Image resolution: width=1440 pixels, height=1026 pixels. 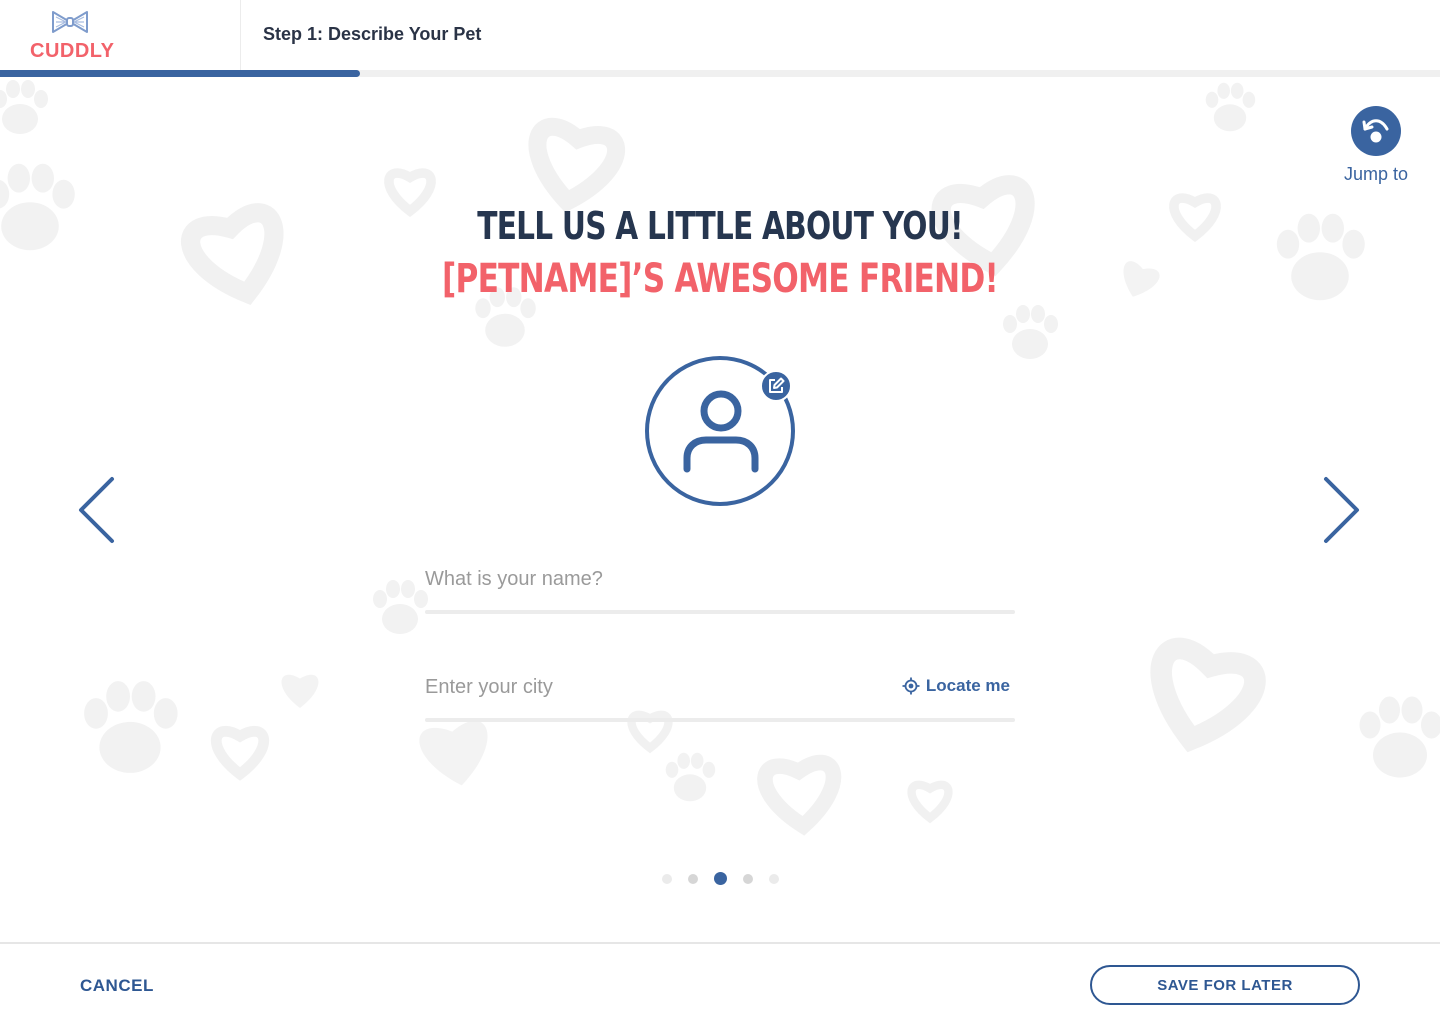 I want to click on step-title: Step 1: Describe Your Pet, so click(x=372, y=34).